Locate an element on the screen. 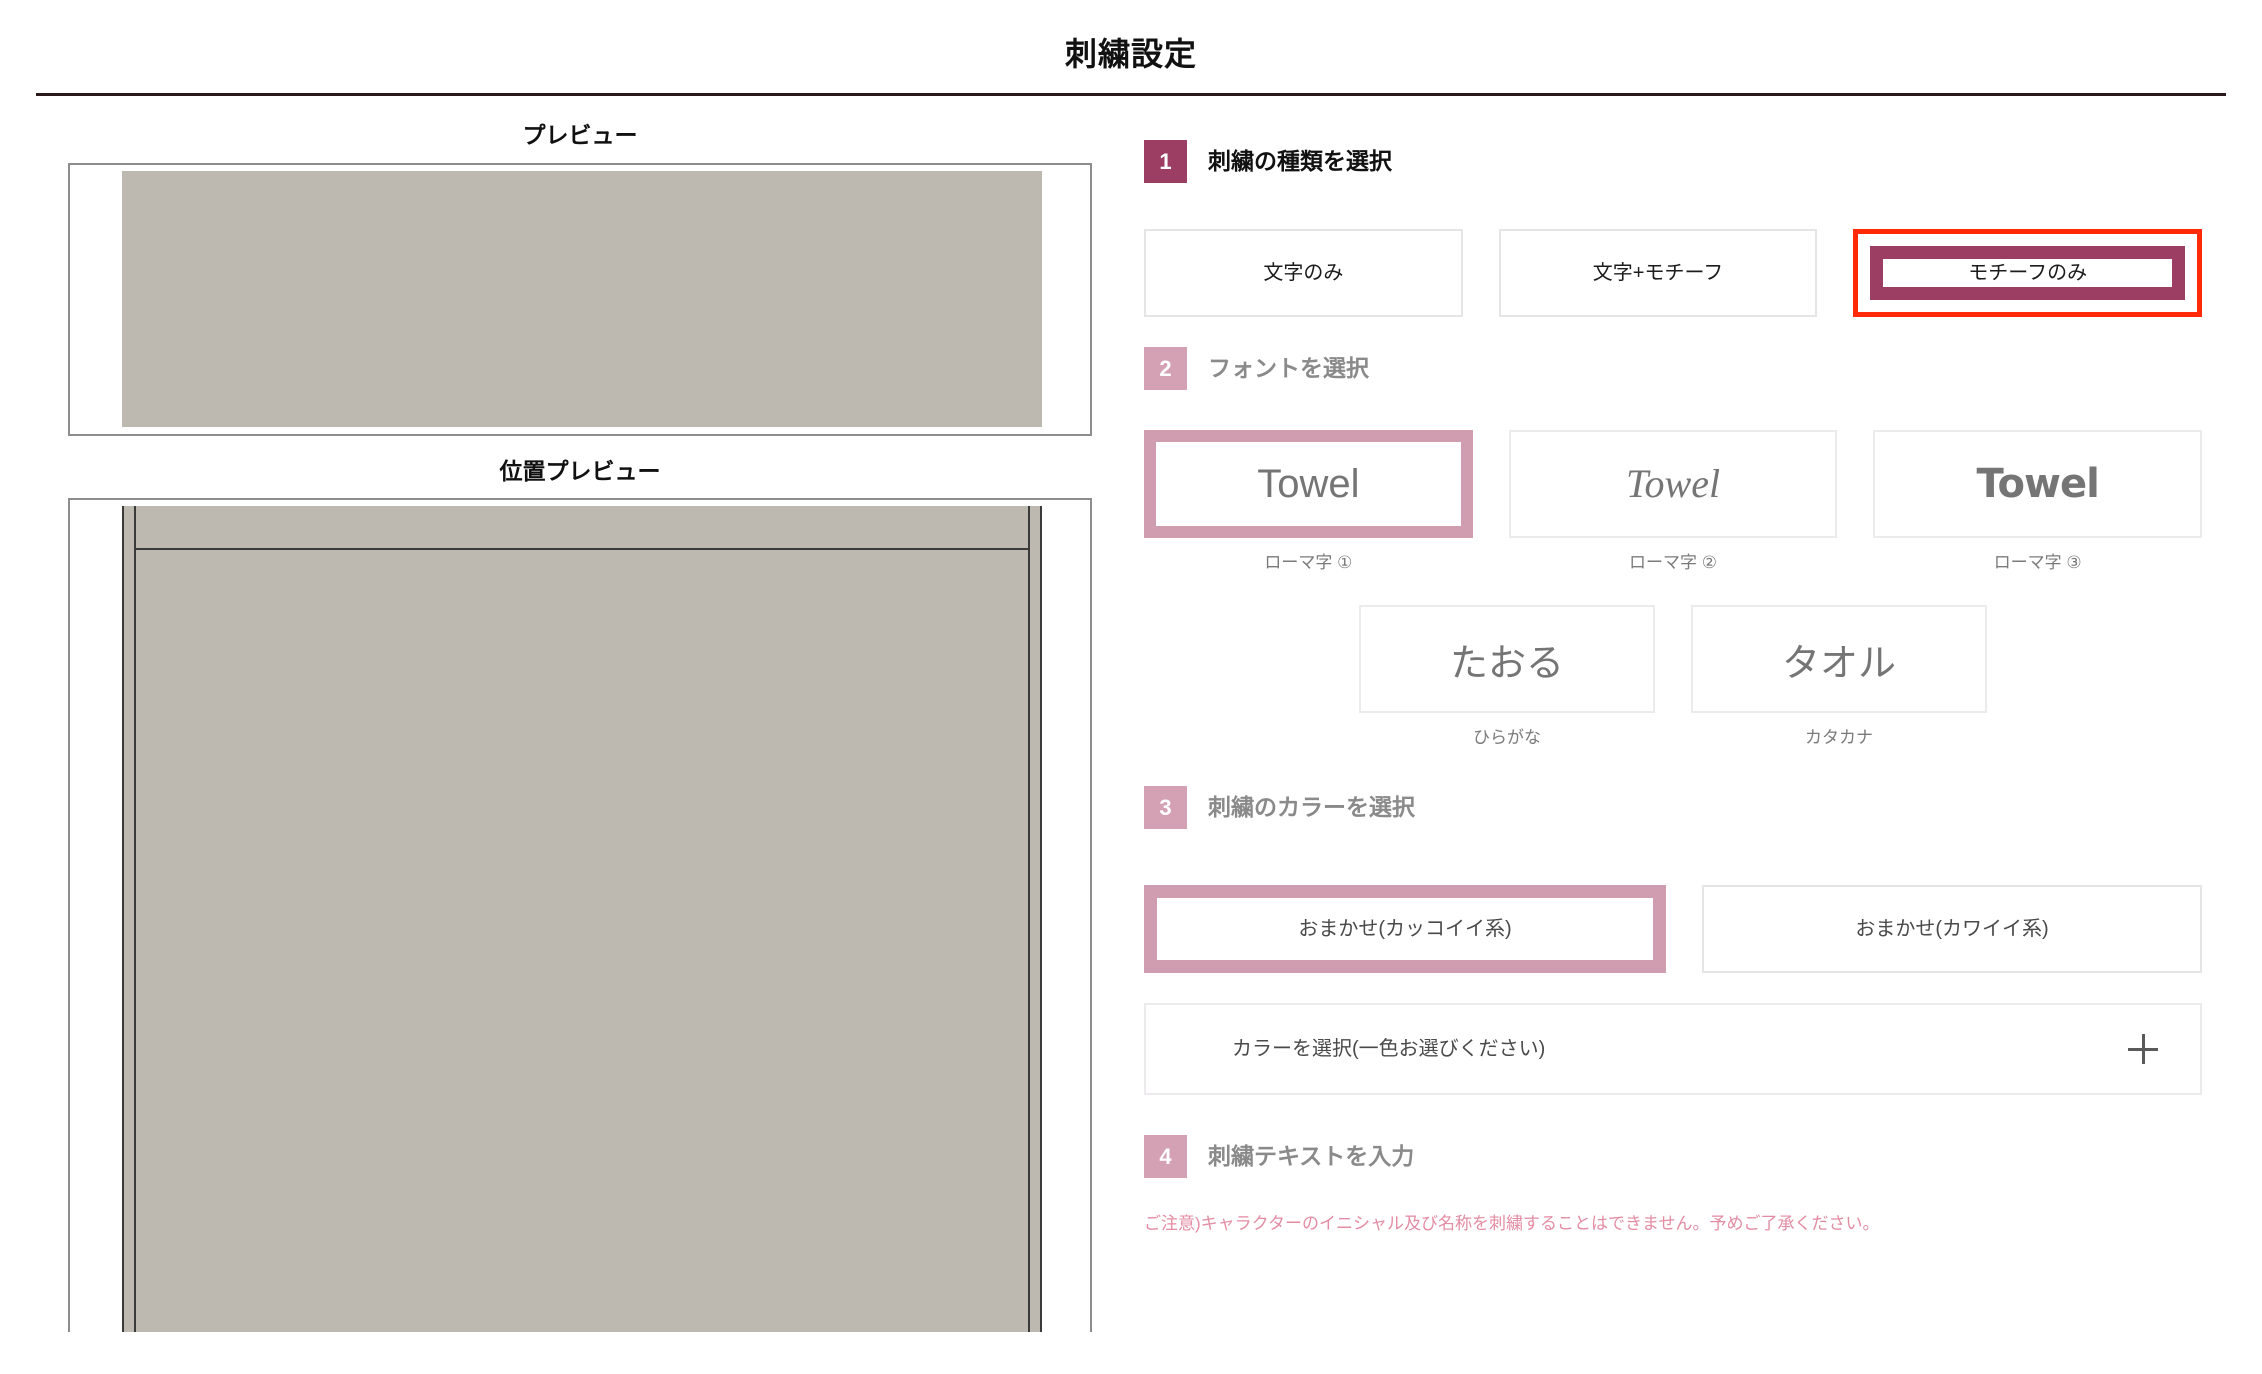 The width and height of the screenshot is (2262, 1374). font-sample-romaji-2: Towel is located at coordinates (1673, 483).